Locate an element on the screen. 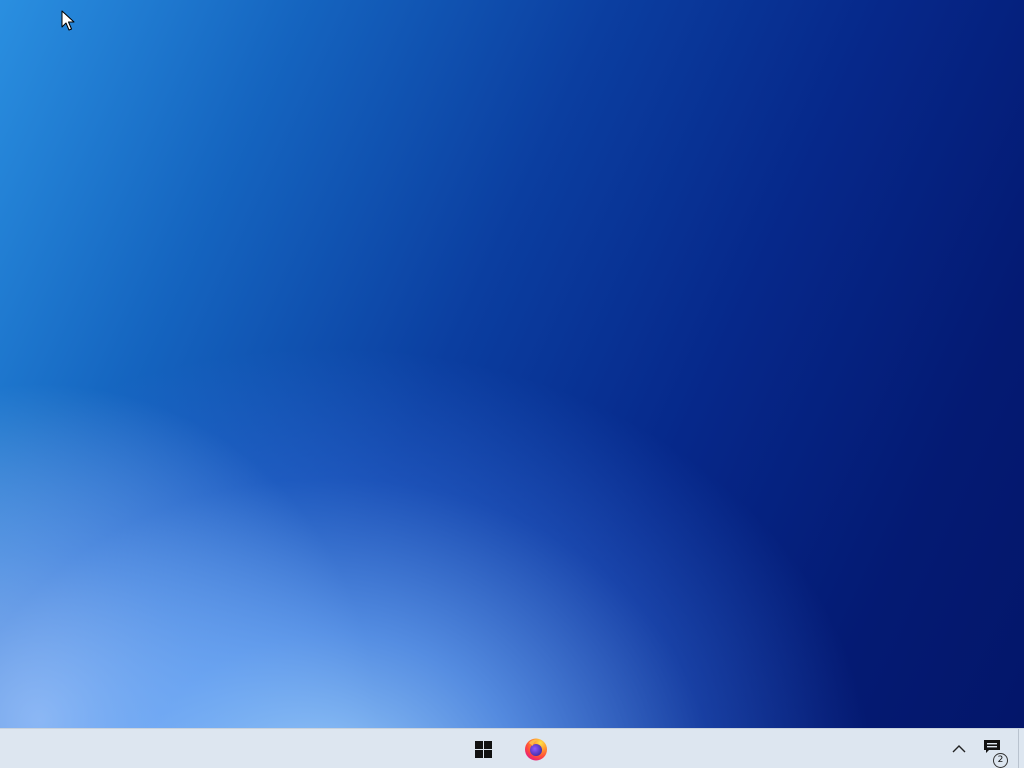  start-button is located at coordinates (483, 748).